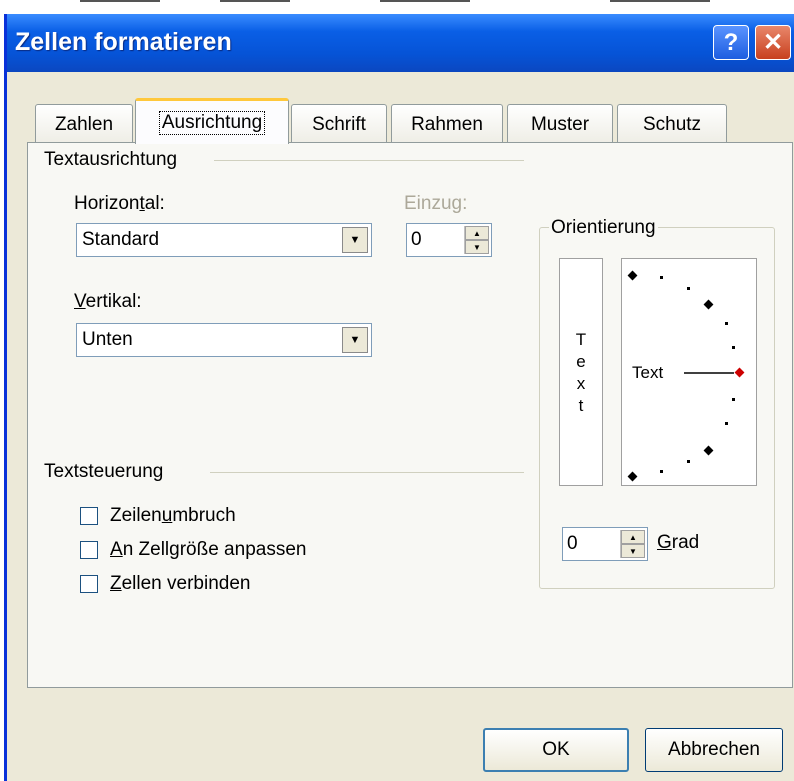 The height and width of the screenshot is (781, 794). I want to click on orientation-dial: Text, so click(689, 372).